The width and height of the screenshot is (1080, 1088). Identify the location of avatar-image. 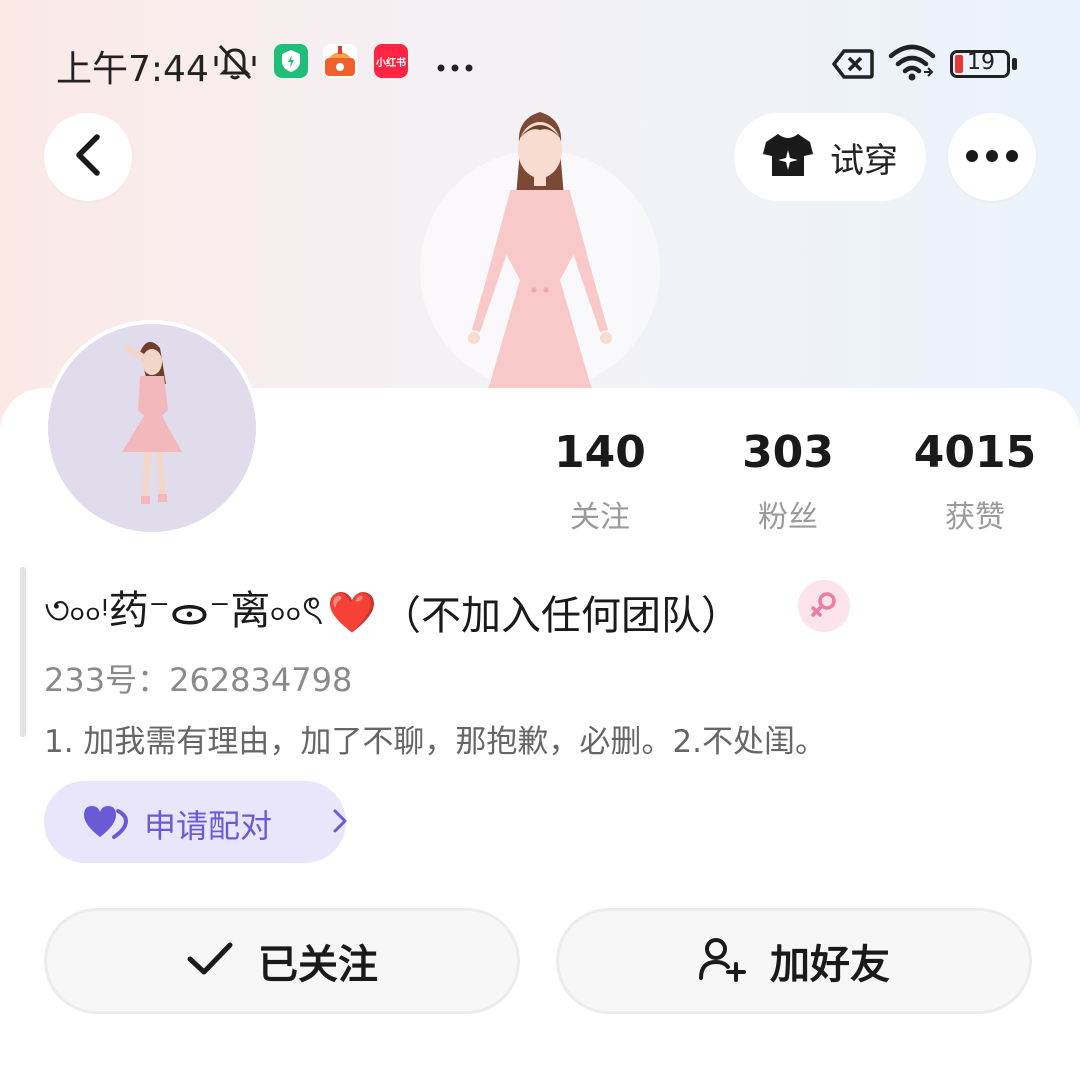
(152, 428).